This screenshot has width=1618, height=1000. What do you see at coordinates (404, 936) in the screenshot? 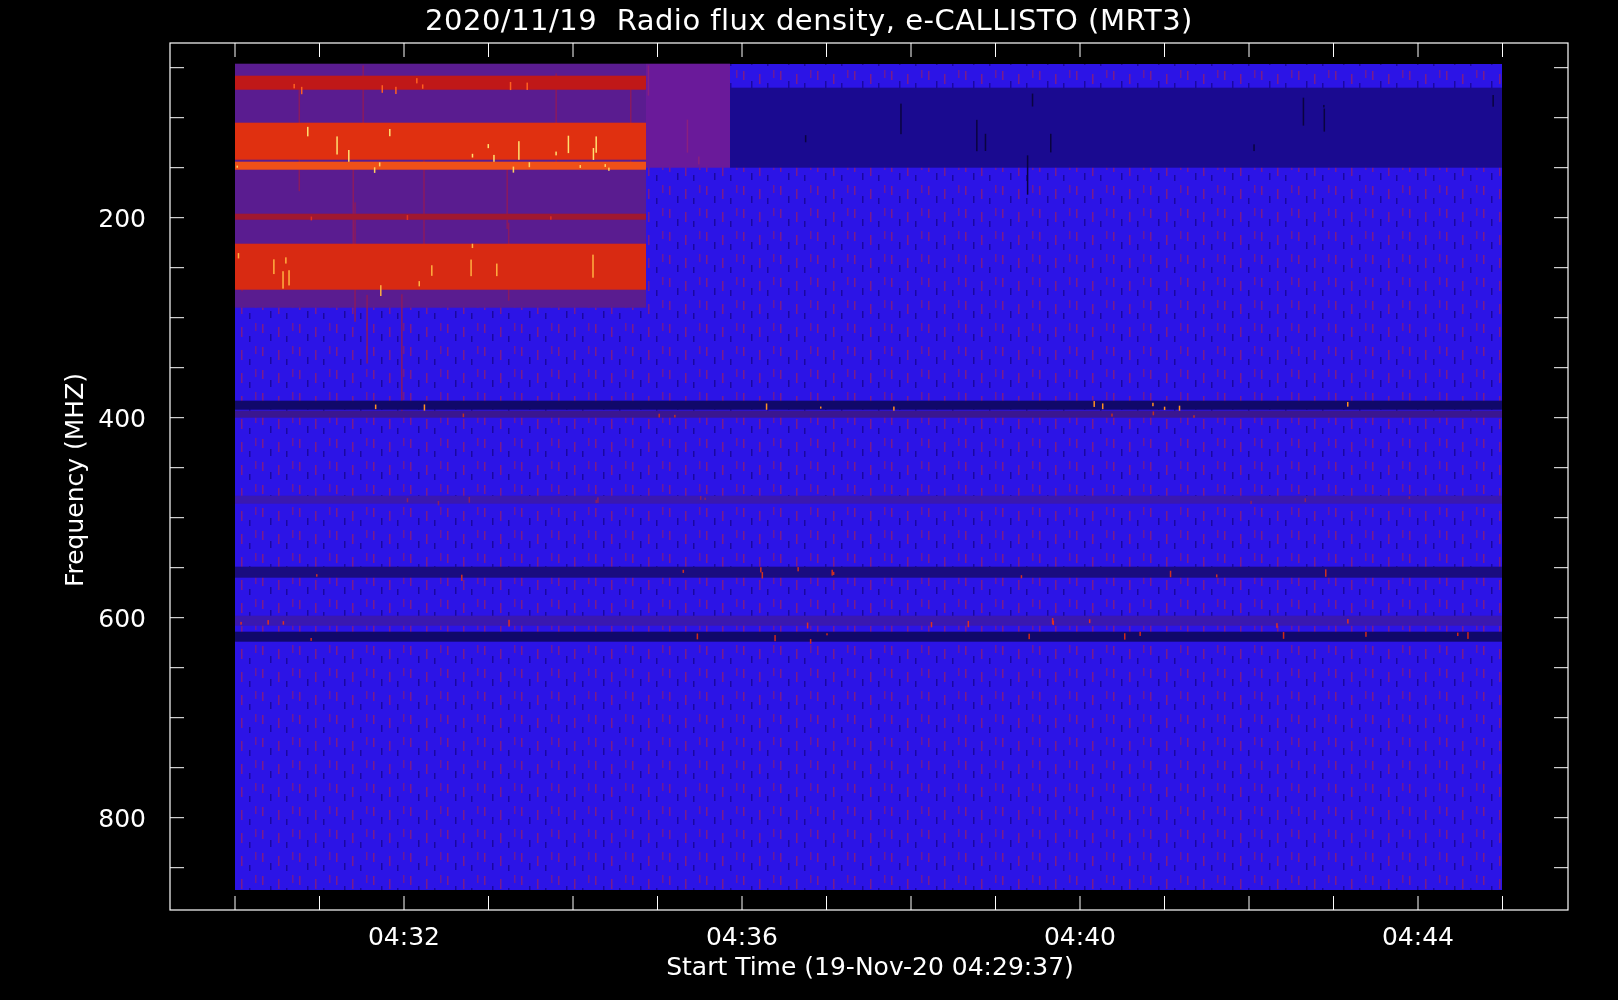
I see `tick-label: 04:32` at bounding box center [404, 936].